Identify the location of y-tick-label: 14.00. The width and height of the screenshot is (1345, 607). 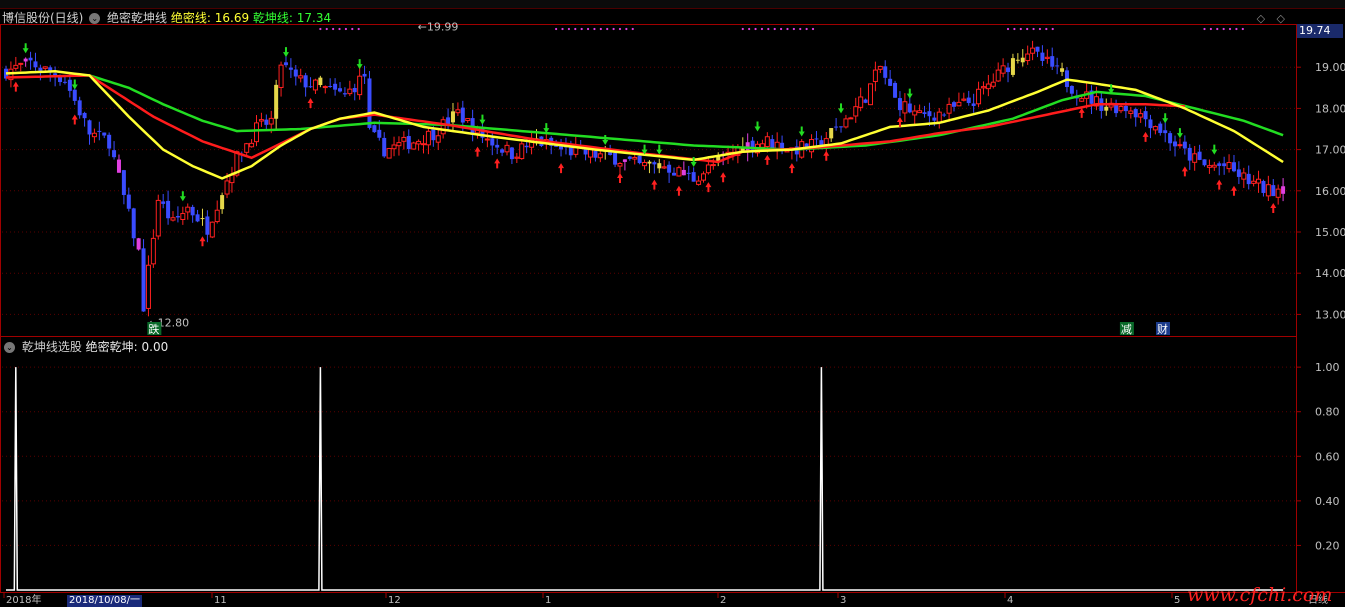
(1330, 273).